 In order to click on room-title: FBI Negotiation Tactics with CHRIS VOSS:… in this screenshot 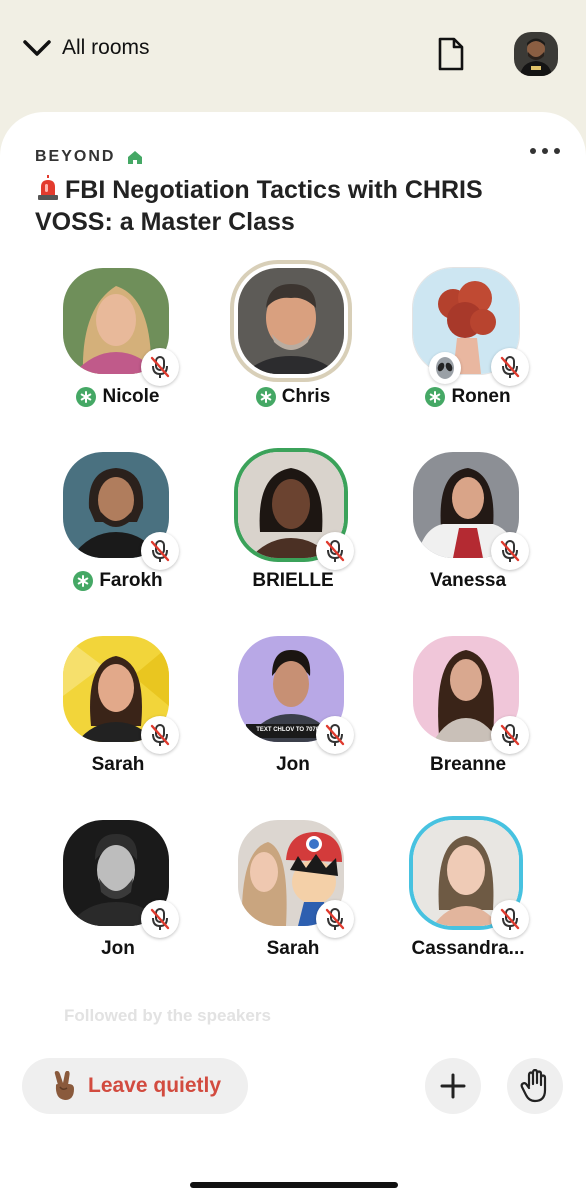, I will do `click(275, 206)`.